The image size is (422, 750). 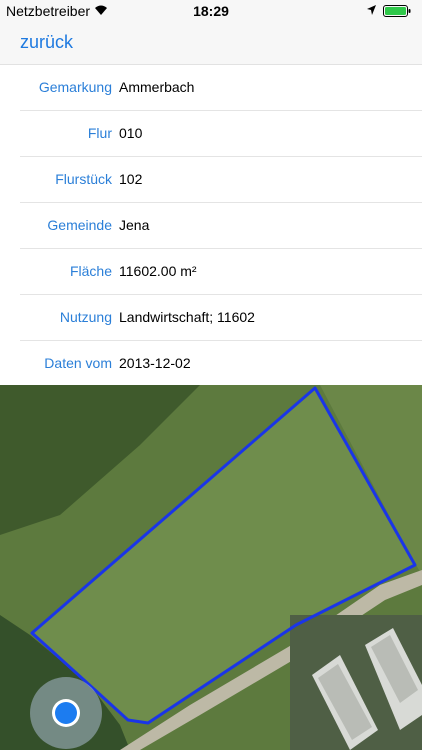 What do you see at coordinates (187, 317) in the screenshot?
I see `detail-value: Landwirtschaft; 11602` at bounding box center [187, 317].